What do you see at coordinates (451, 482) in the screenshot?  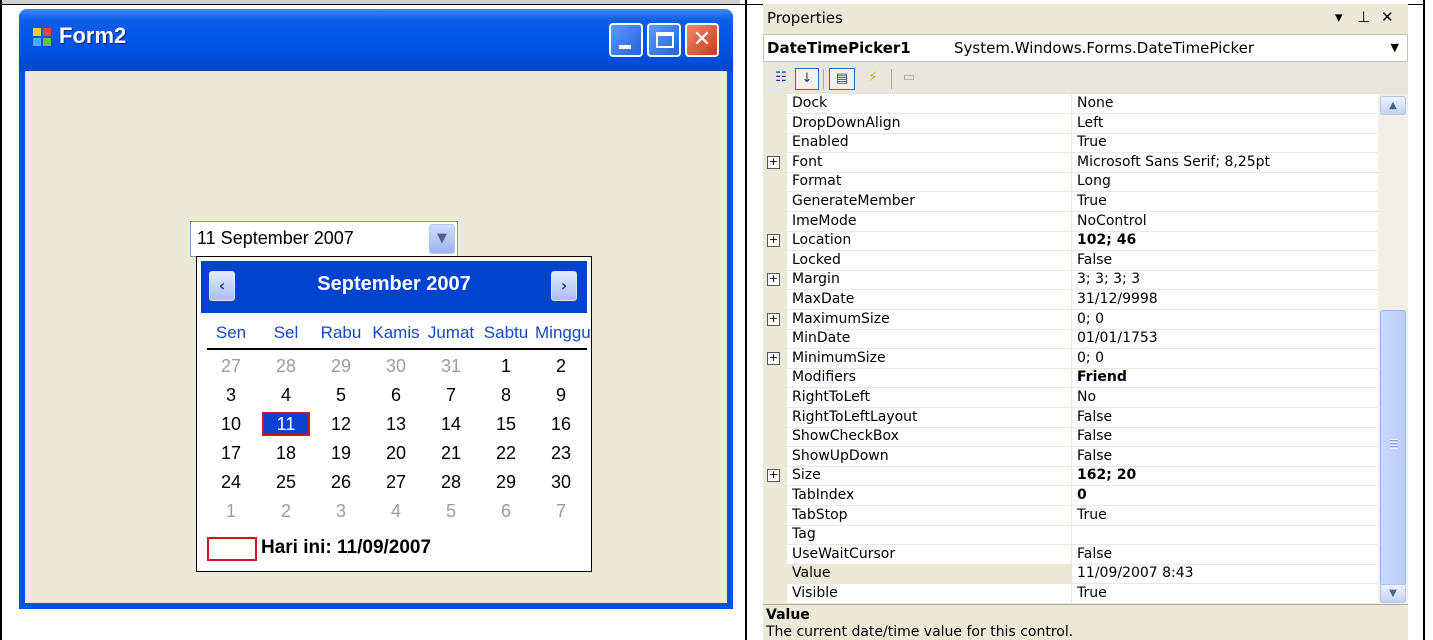 I see `calendar-day: 28` at bounding box center [451, 482].